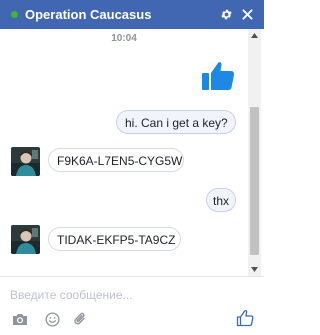  What do you see at coordinates (226, 14) in the screenshot?
I see `gear-icon` at bounding box center [226, 14].